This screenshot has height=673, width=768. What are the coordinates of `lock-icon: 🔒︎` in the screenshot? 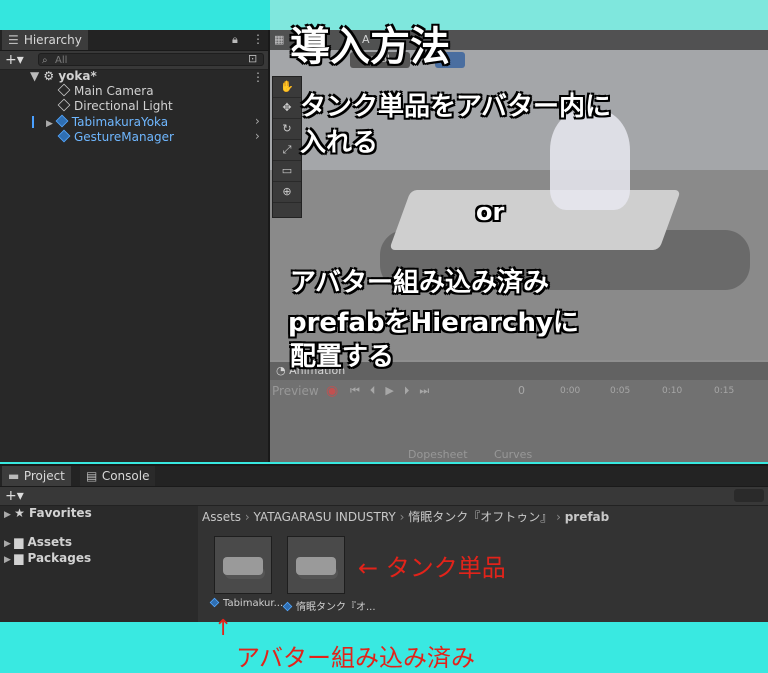 It's located at (235, 40).